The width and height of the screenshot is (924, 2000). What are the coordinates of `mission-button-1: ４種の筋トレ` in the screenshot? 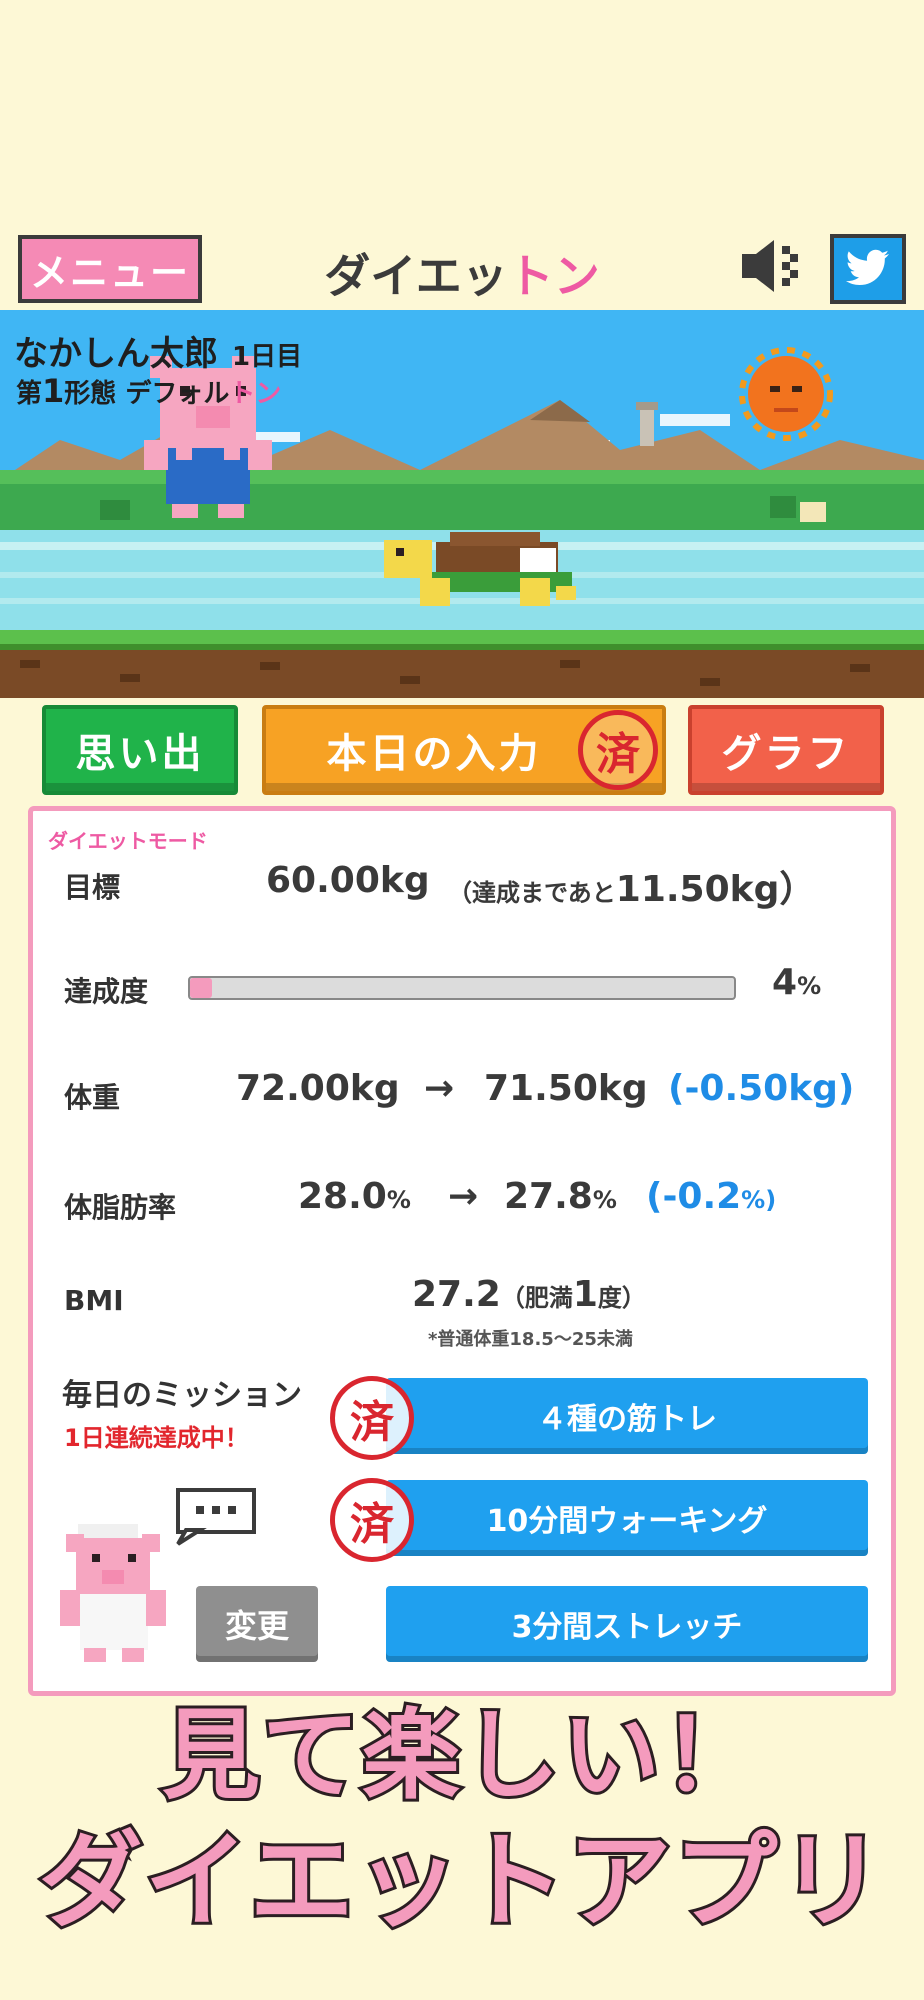 It's located at (627, 1416).